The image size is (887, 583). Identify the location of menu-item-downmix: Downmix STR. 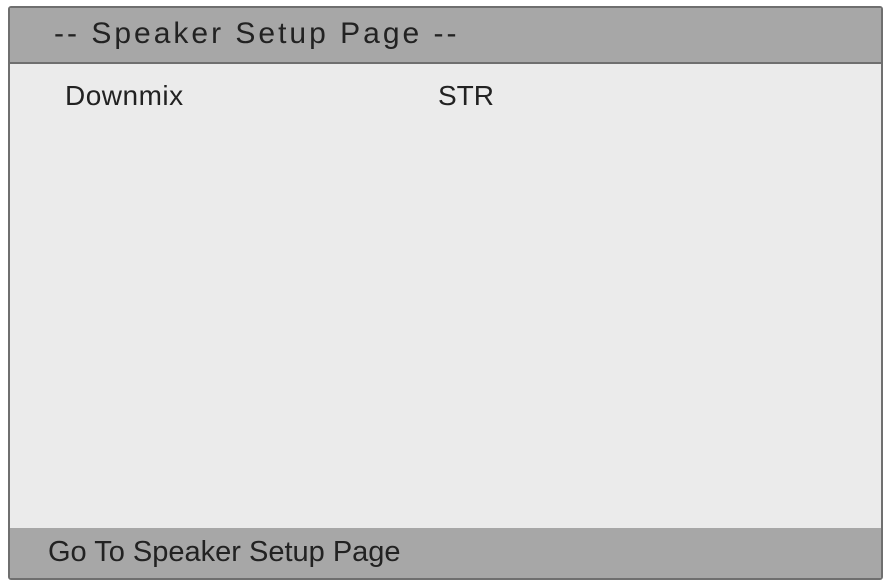
(445, 100).